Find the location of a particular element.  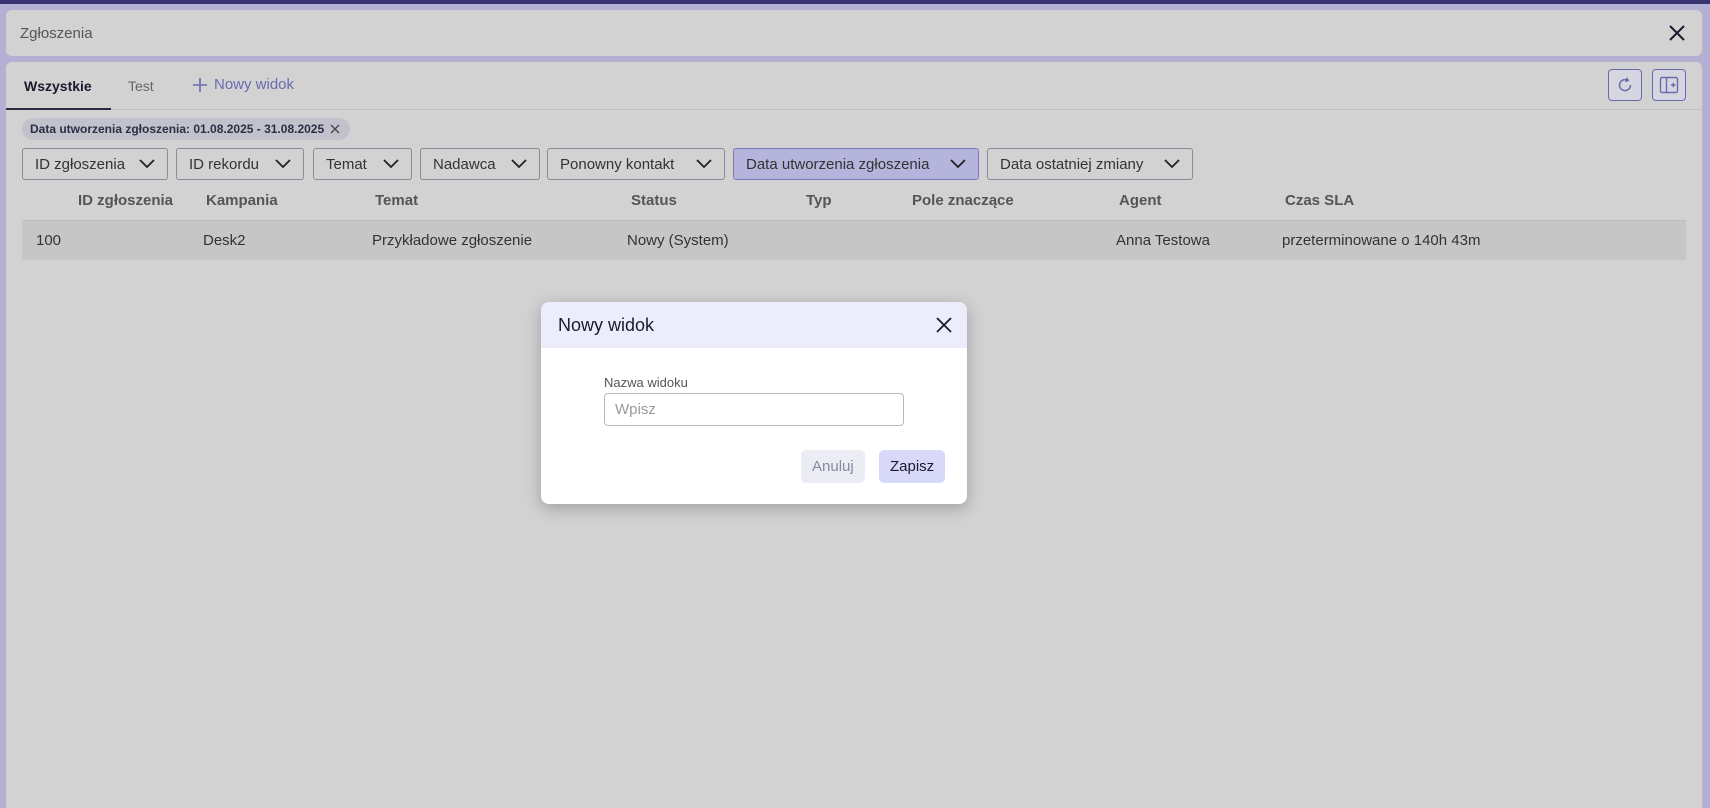

plus-icon is located at coordinates (200, 84).